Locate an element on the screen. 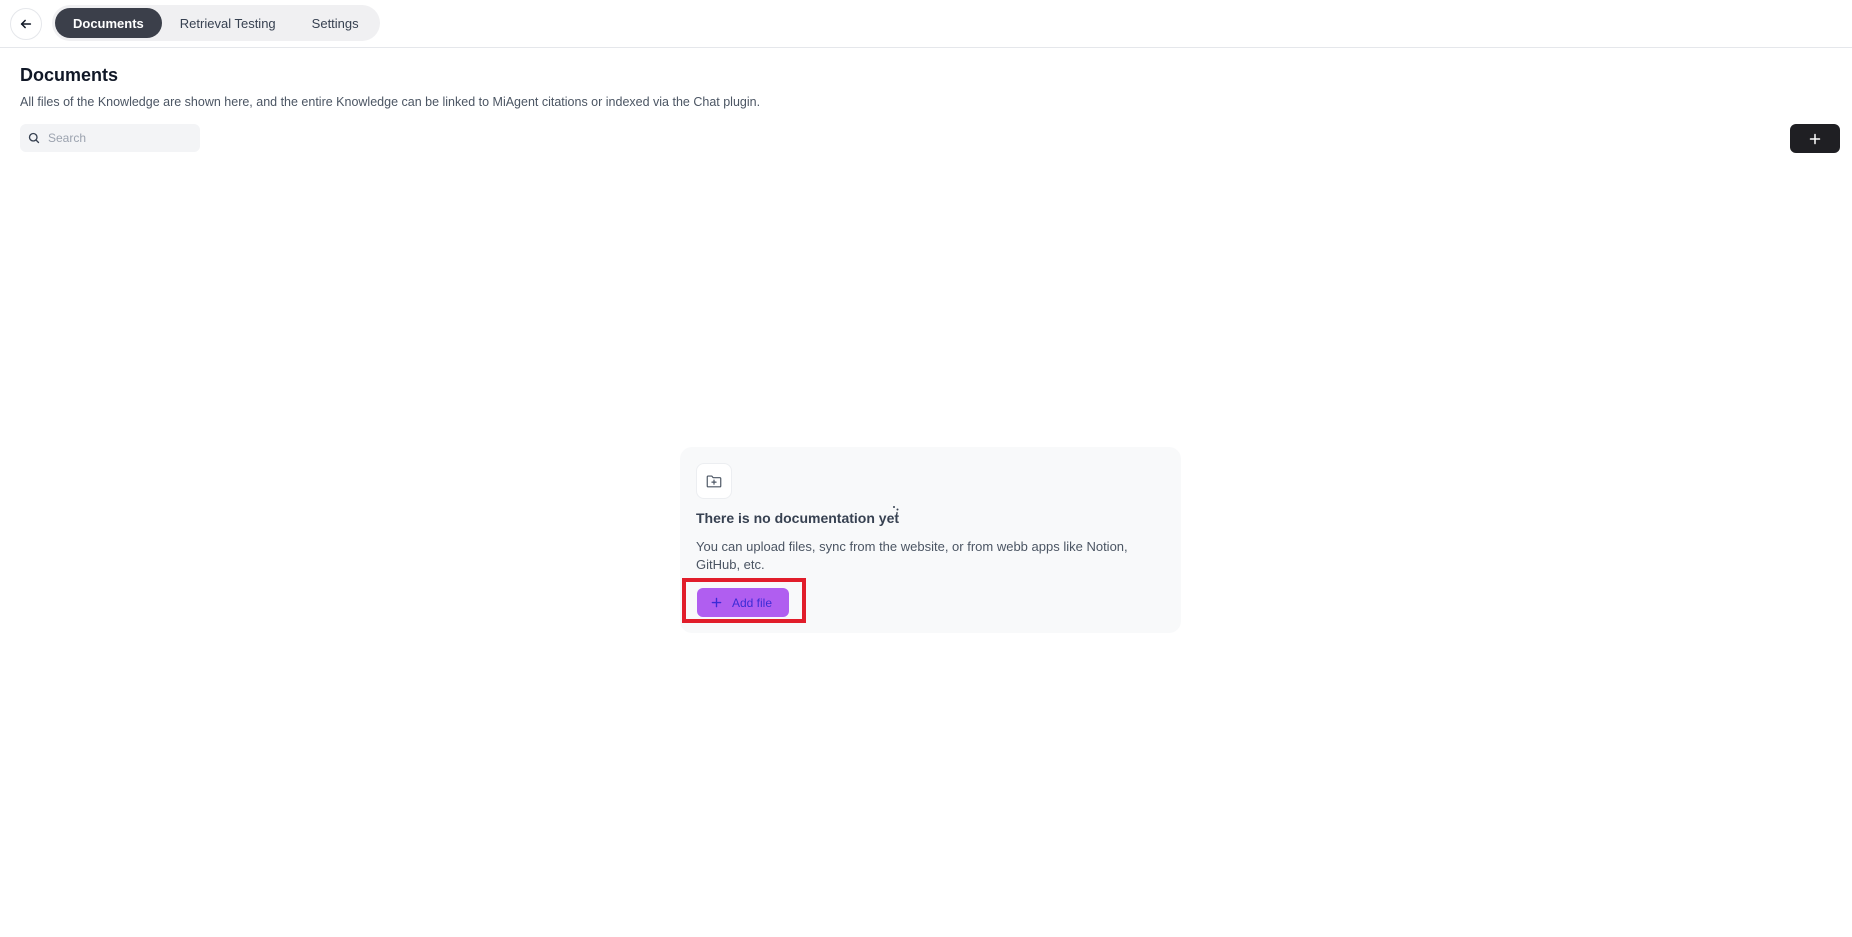 The image size is (1852, 937). top-bar: Documents Retrieval Testing Settings is located at coordinates (926, 24).